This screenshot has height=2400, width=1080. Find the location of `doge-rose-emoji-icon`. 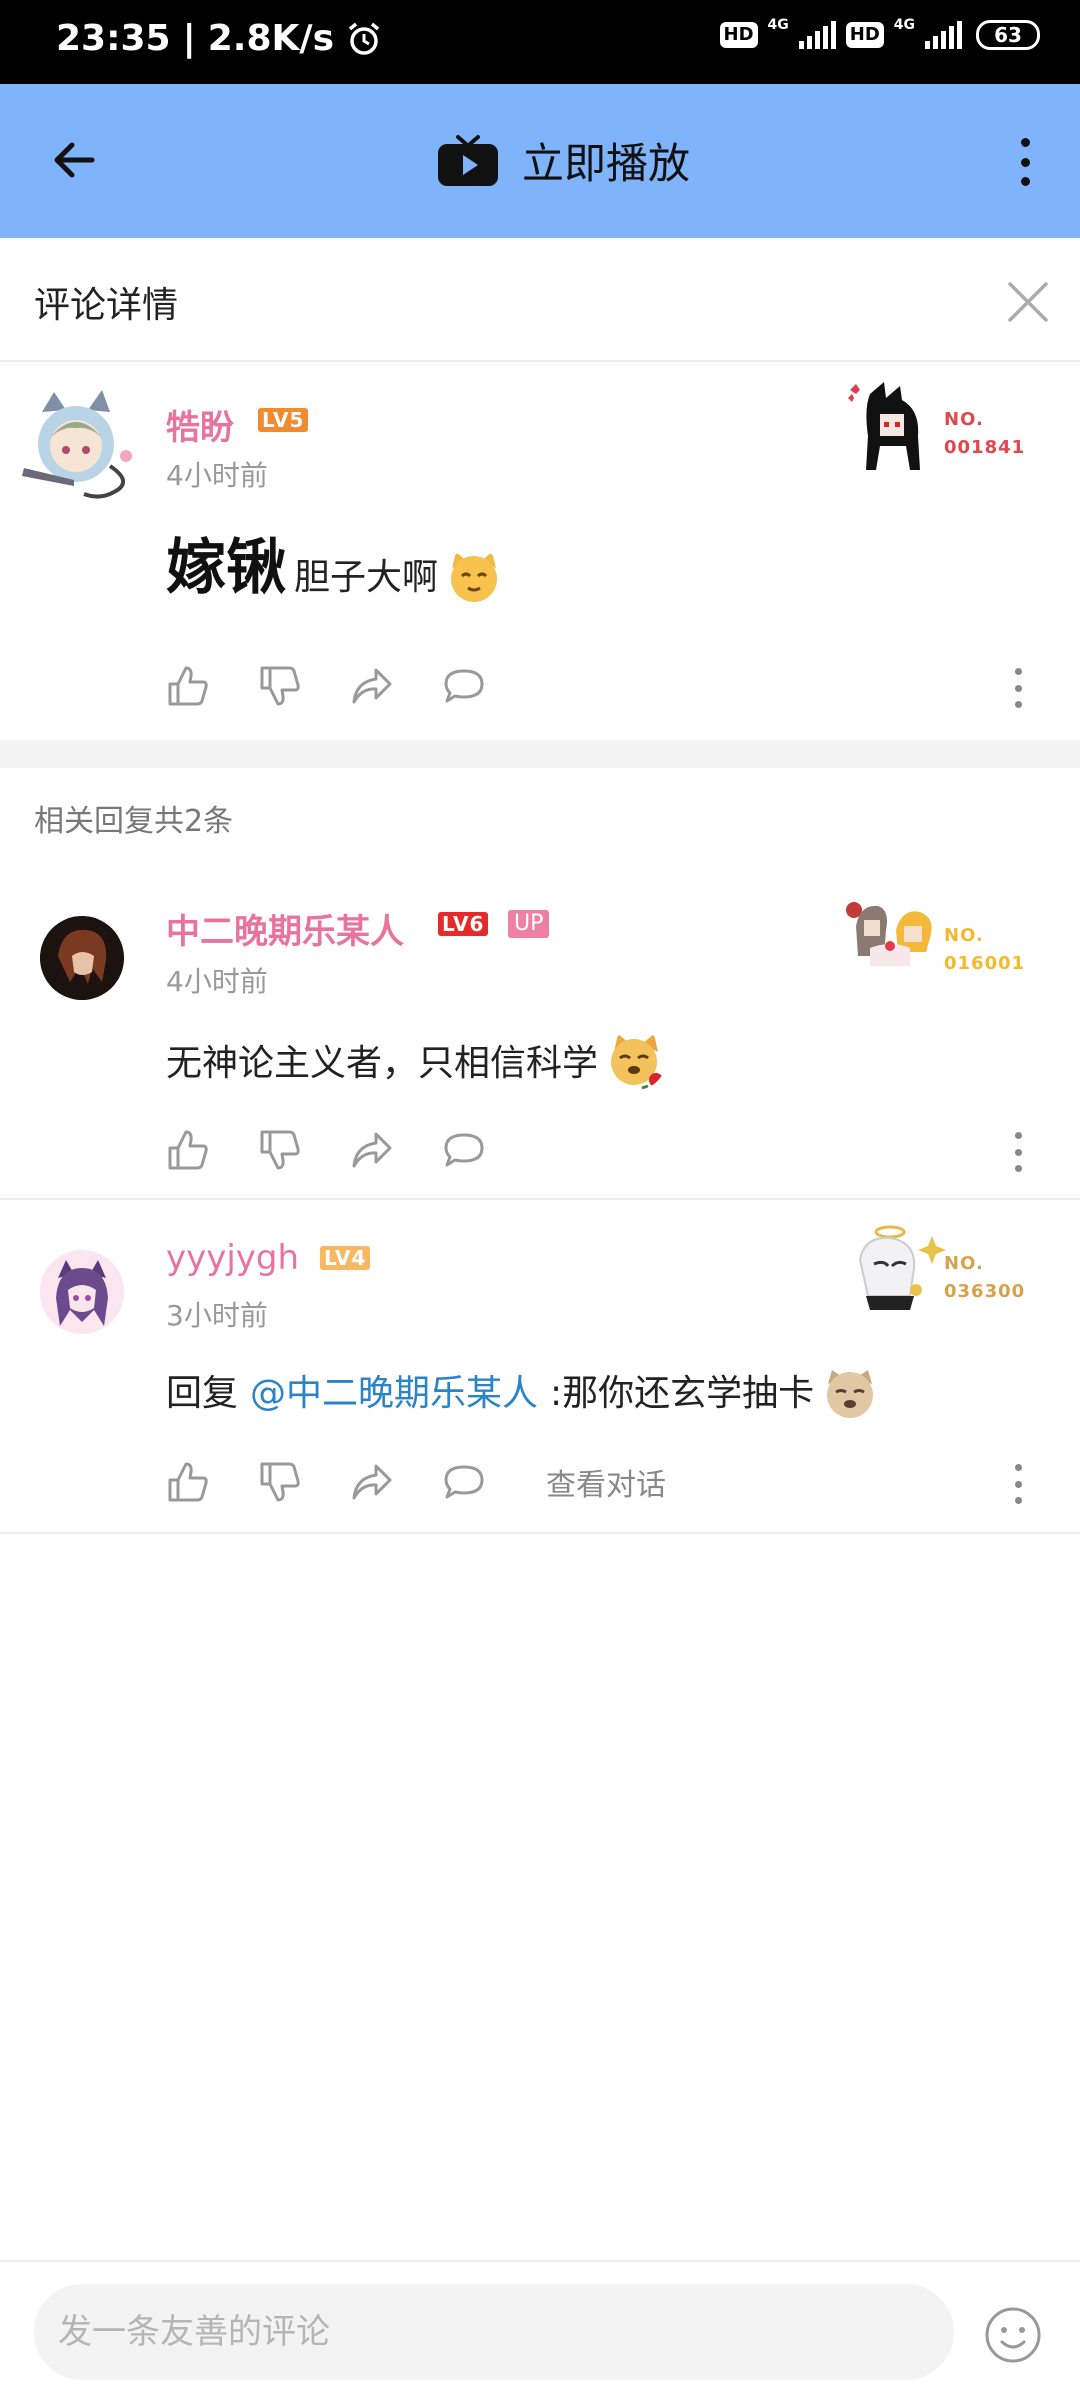

doge-rose-emoji-icon is located at coordinates (637, 1062).